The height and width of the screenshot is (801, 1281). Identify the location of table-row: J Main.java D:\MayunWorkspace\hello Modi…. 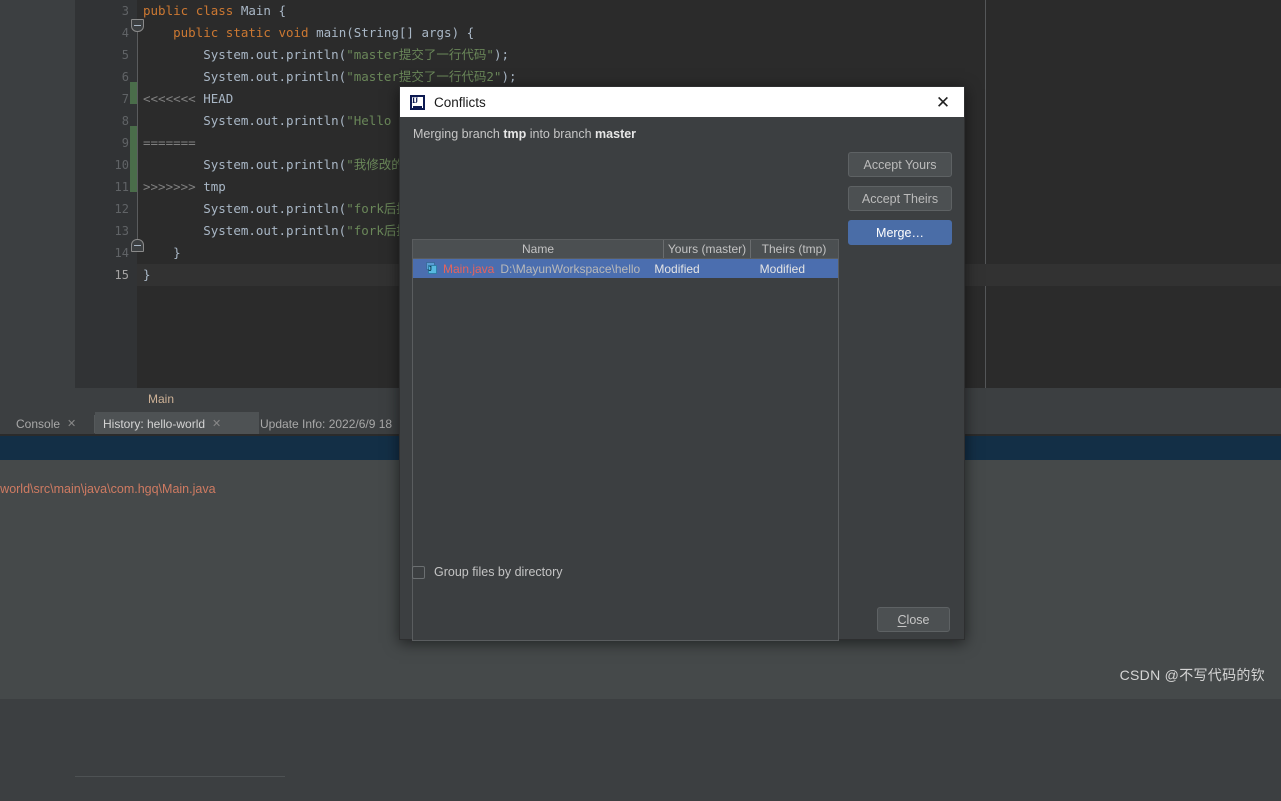
(625, 268).